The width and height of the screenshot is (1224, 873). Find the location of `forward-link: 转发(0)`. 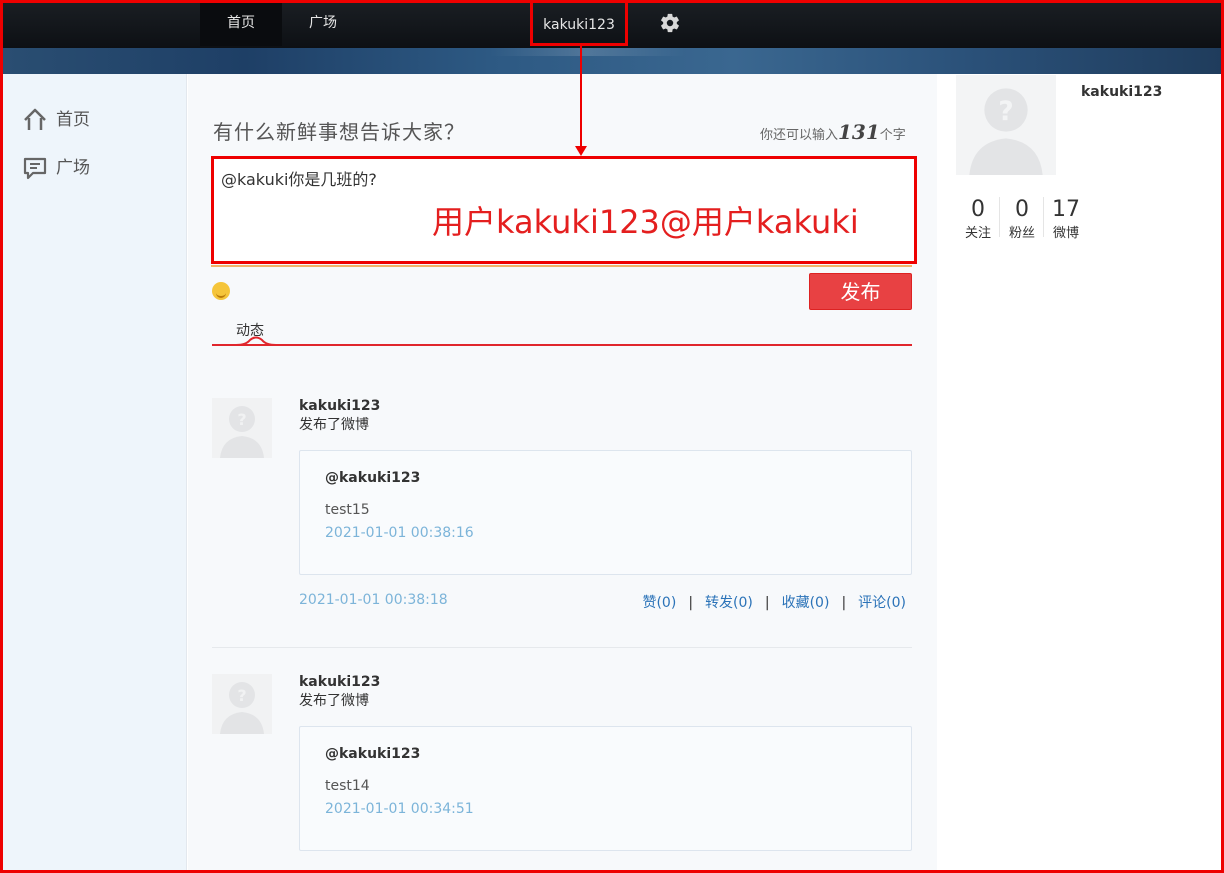

forward-link: 转发(0) is located at coordinates (729, 603).